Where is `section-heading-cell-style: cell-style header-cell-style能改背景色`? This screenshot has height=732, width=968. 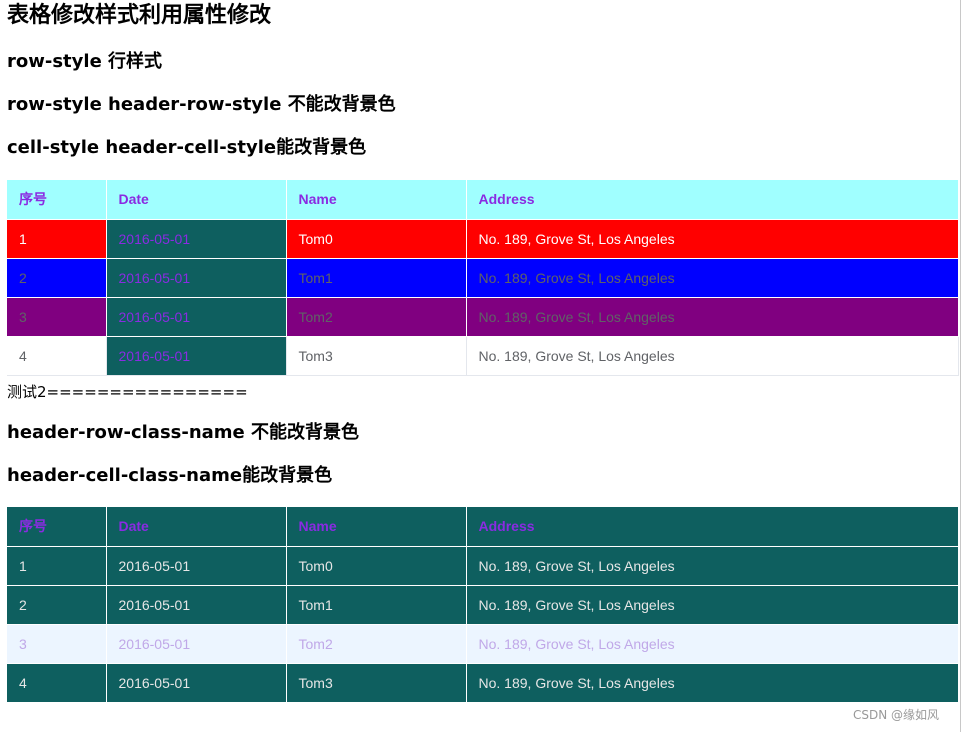
section-heading-cell-style: cell-style header-cell-style能改背景色 is located at coordinates (187, 147).